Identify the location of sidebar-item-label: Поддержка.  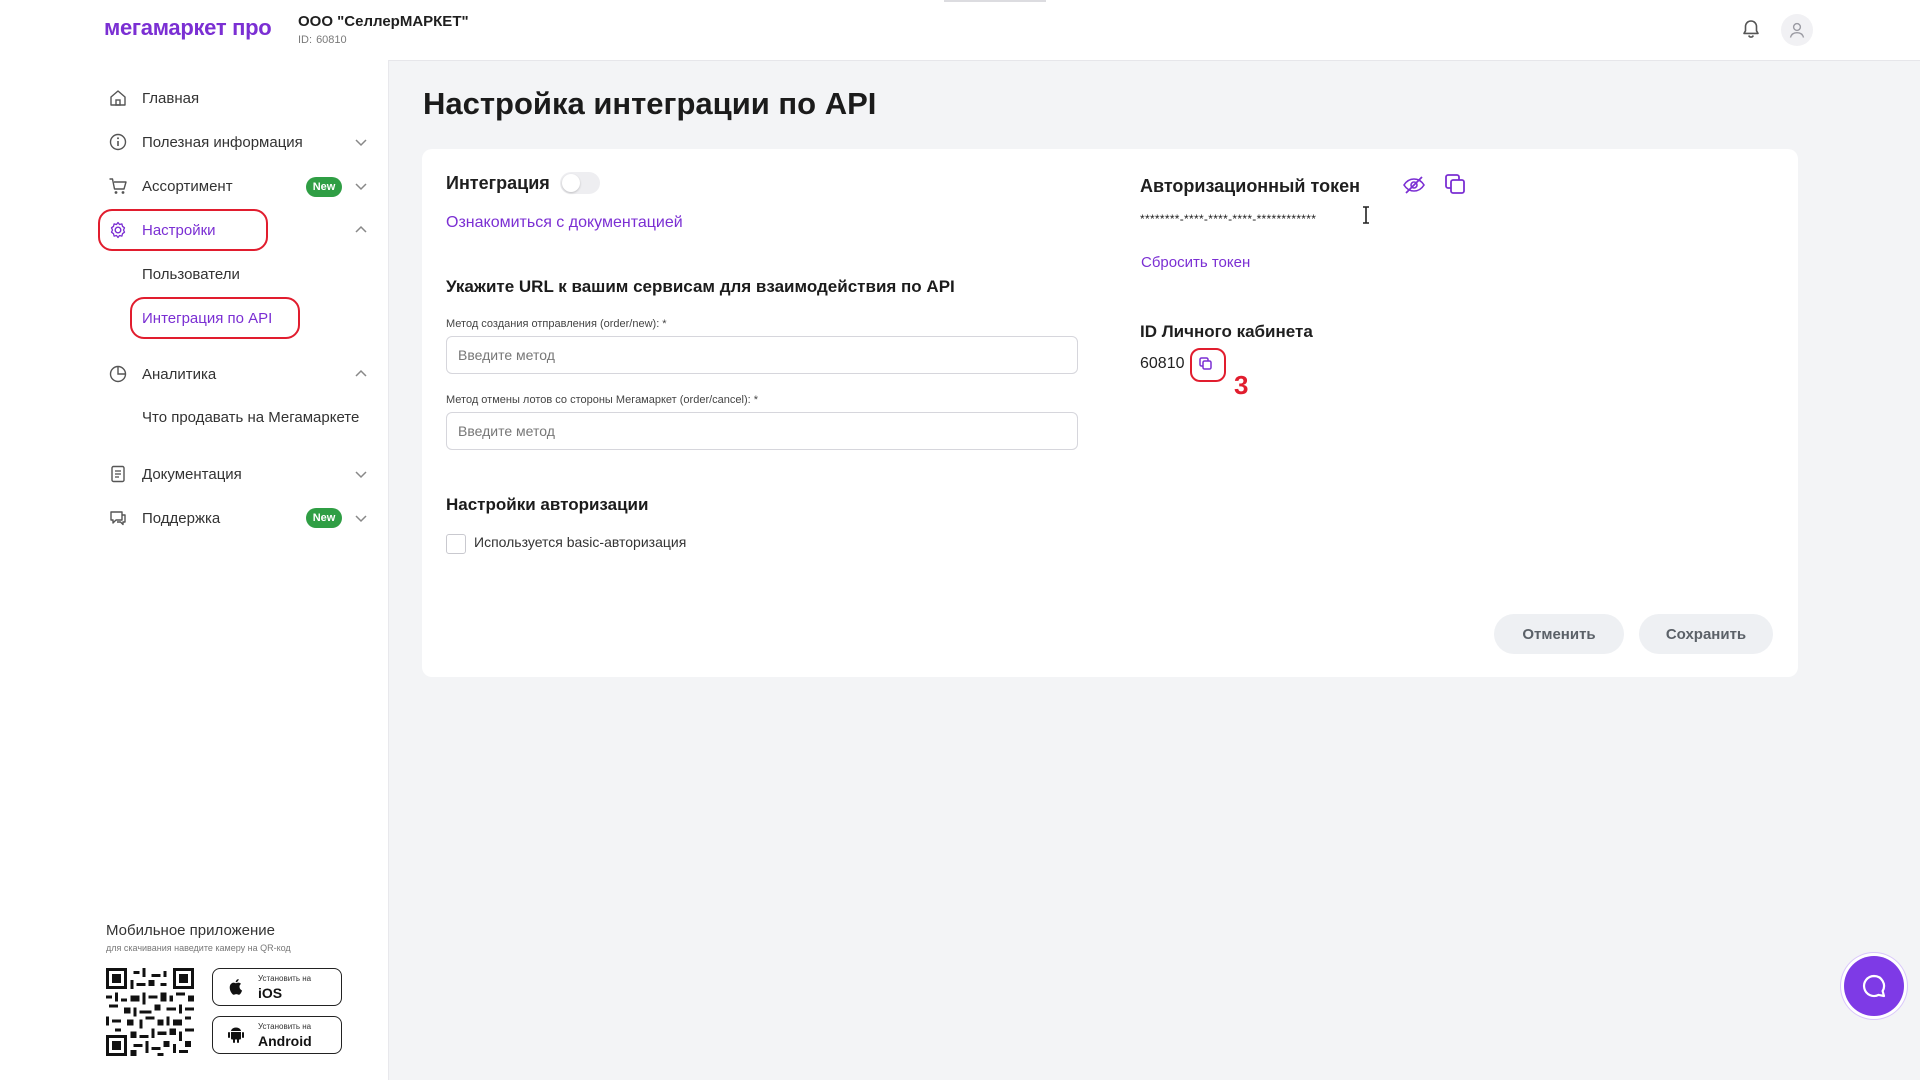
(181, 518).